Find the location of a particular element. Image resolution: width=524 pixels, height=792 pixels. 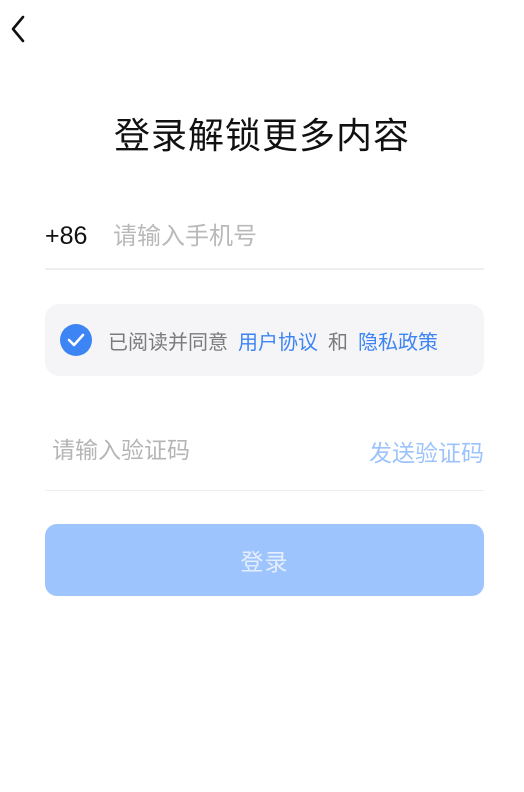

verification-code-field: 发送验证码 is located at coordinates (264, 451).